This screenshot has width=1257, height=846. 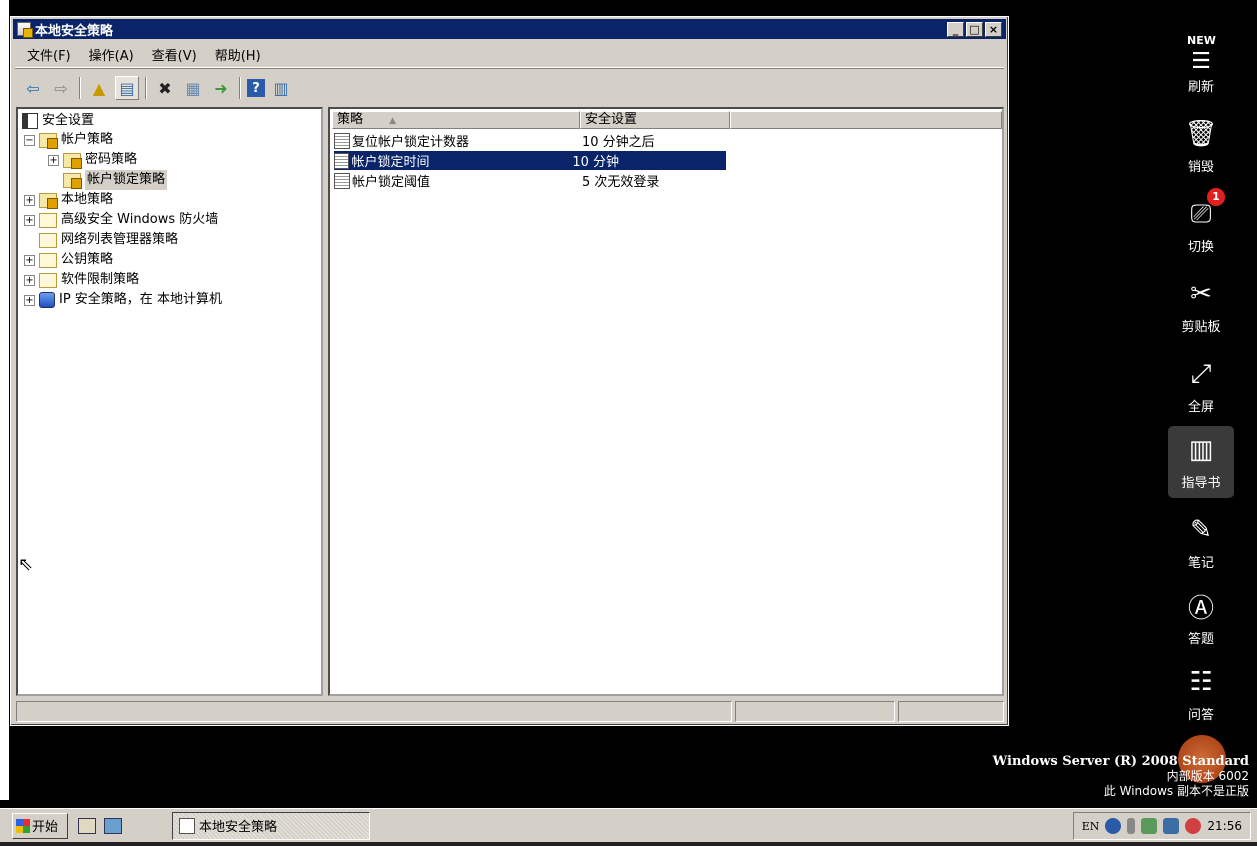 What do you see at coordinates (92, 160) in the screenshot?
I see `tree-item-password-policy: + 密码策略` at bounding box center [92, 160].